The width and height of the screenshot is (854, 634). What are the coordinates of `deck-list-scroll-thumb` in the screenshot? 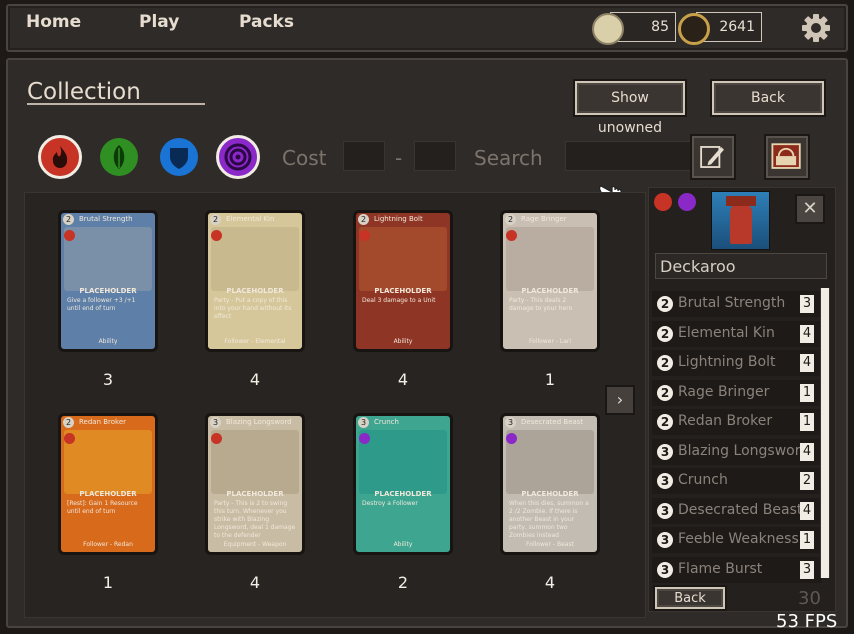 It's located at (825, 433).